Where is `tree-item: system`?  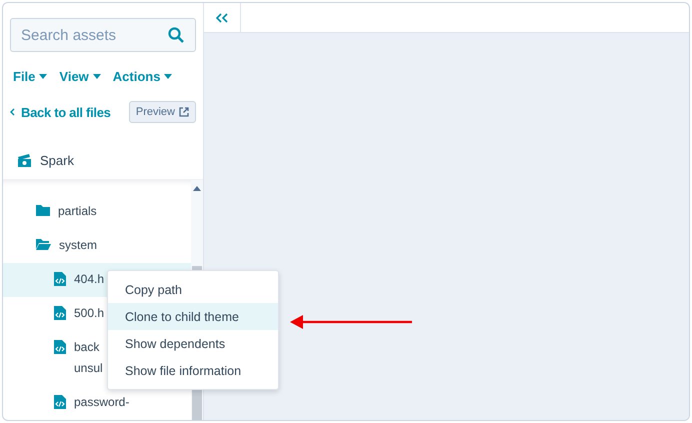 tree-item: system is located at coordinates (97, 246).